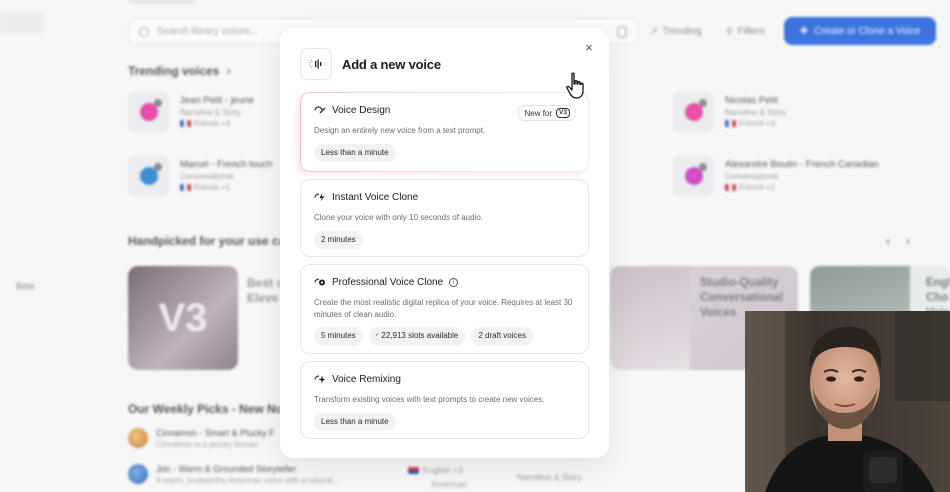 The width and height of the screenshot is (950, 492). I want to click on canada-flag-icon, so click(730, 187).